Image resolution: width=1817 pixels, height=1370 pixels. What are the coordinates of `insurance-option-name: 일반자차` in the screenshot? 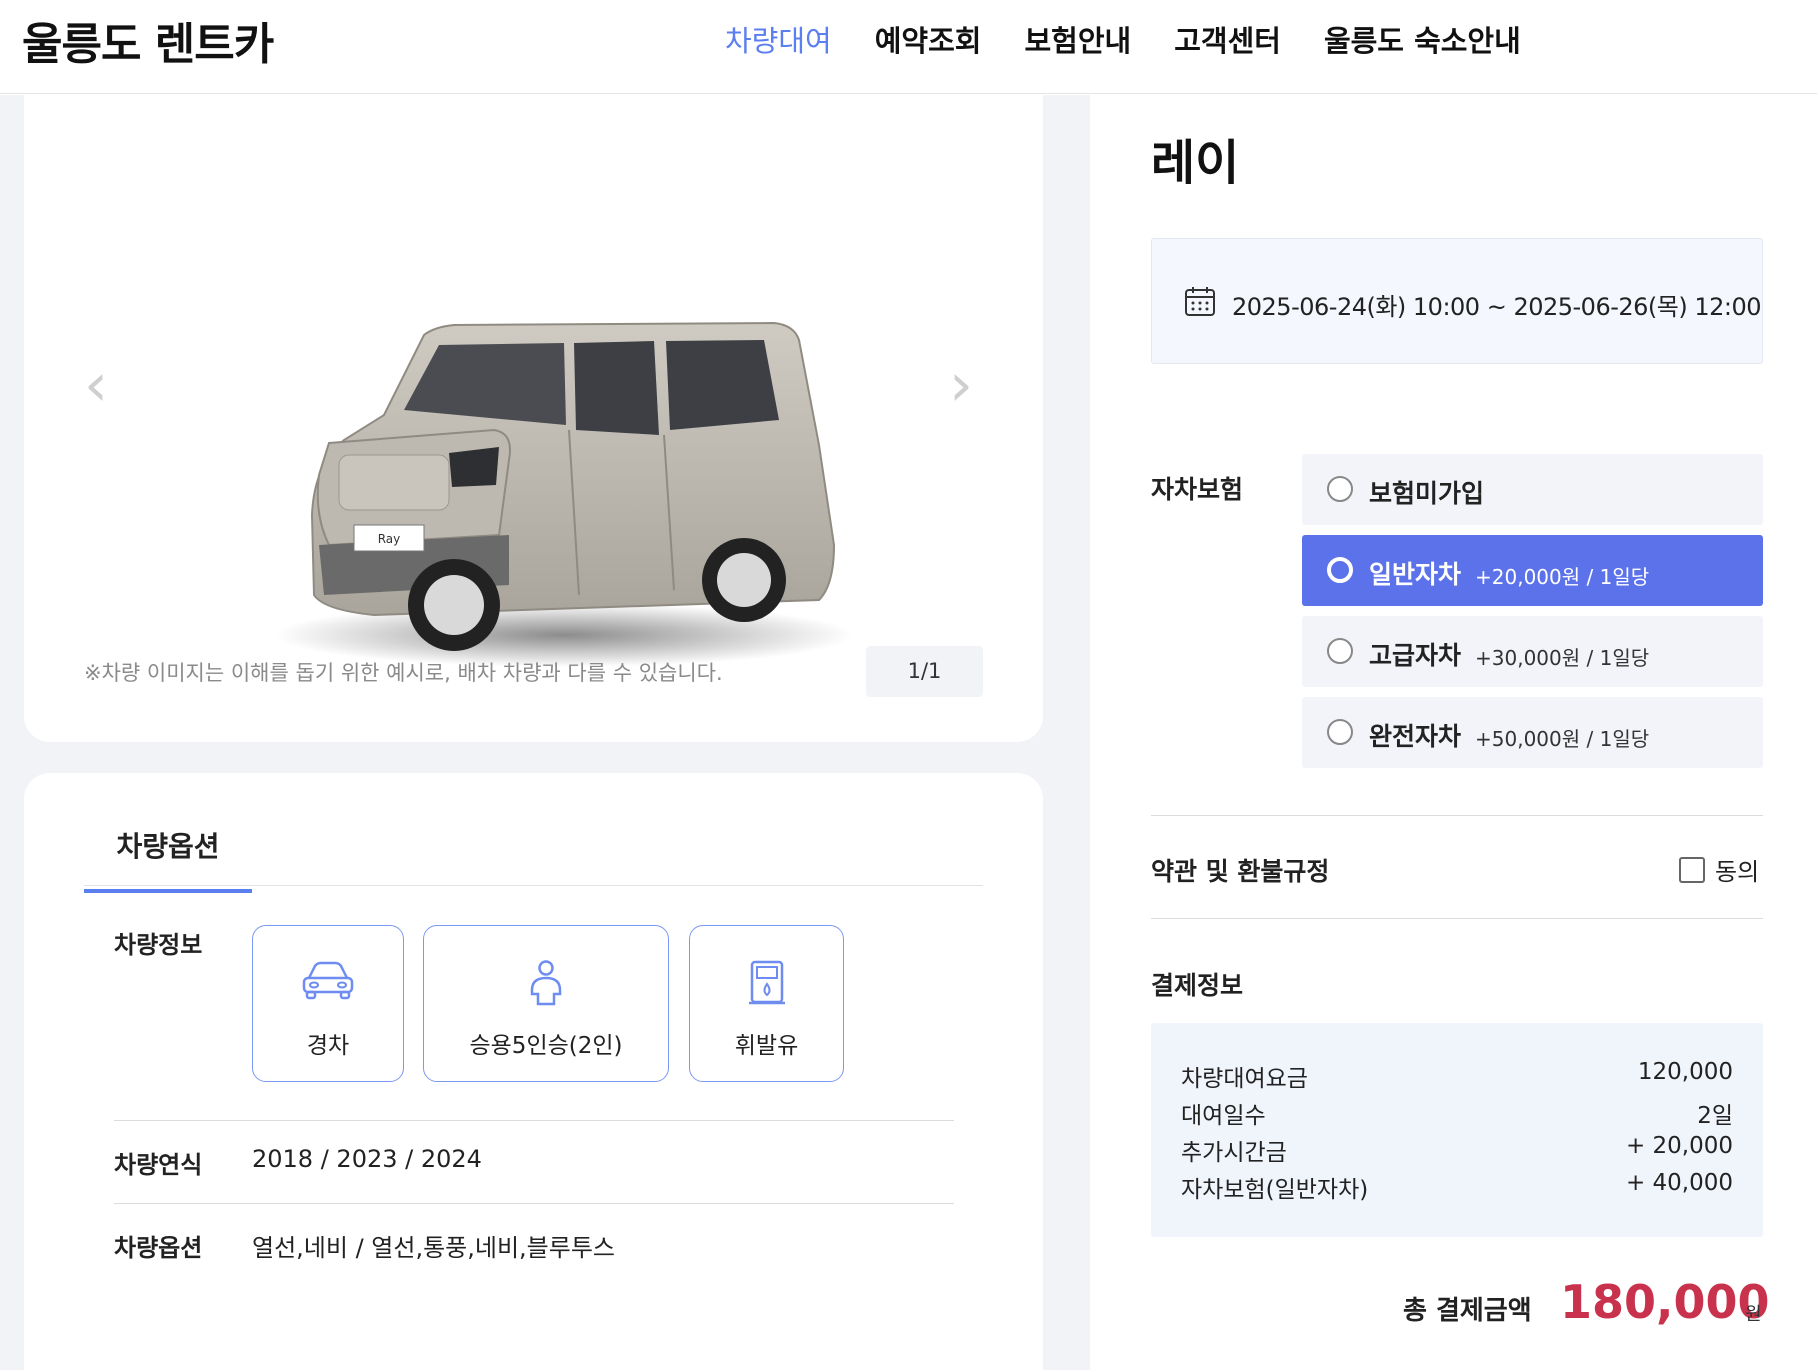 It's located at (1415, 574).